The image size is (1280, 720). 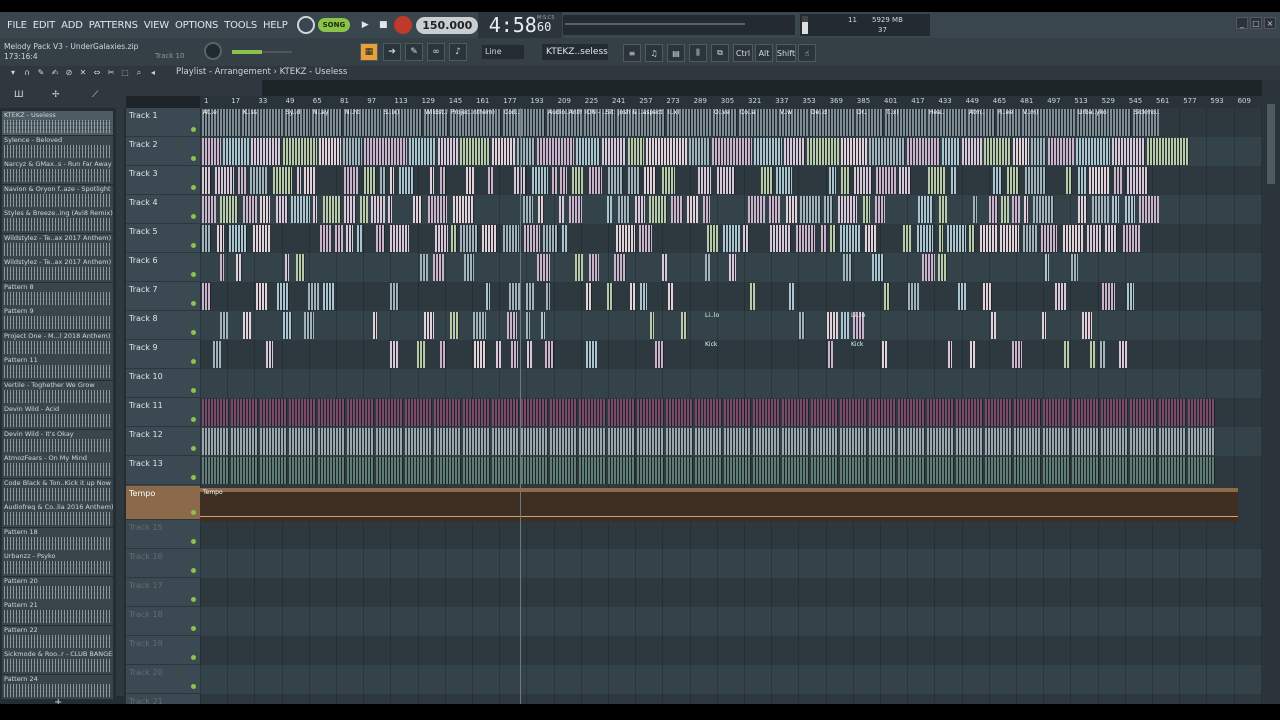 I want to click on link-icon: ∞, so click(x=436, y=52).